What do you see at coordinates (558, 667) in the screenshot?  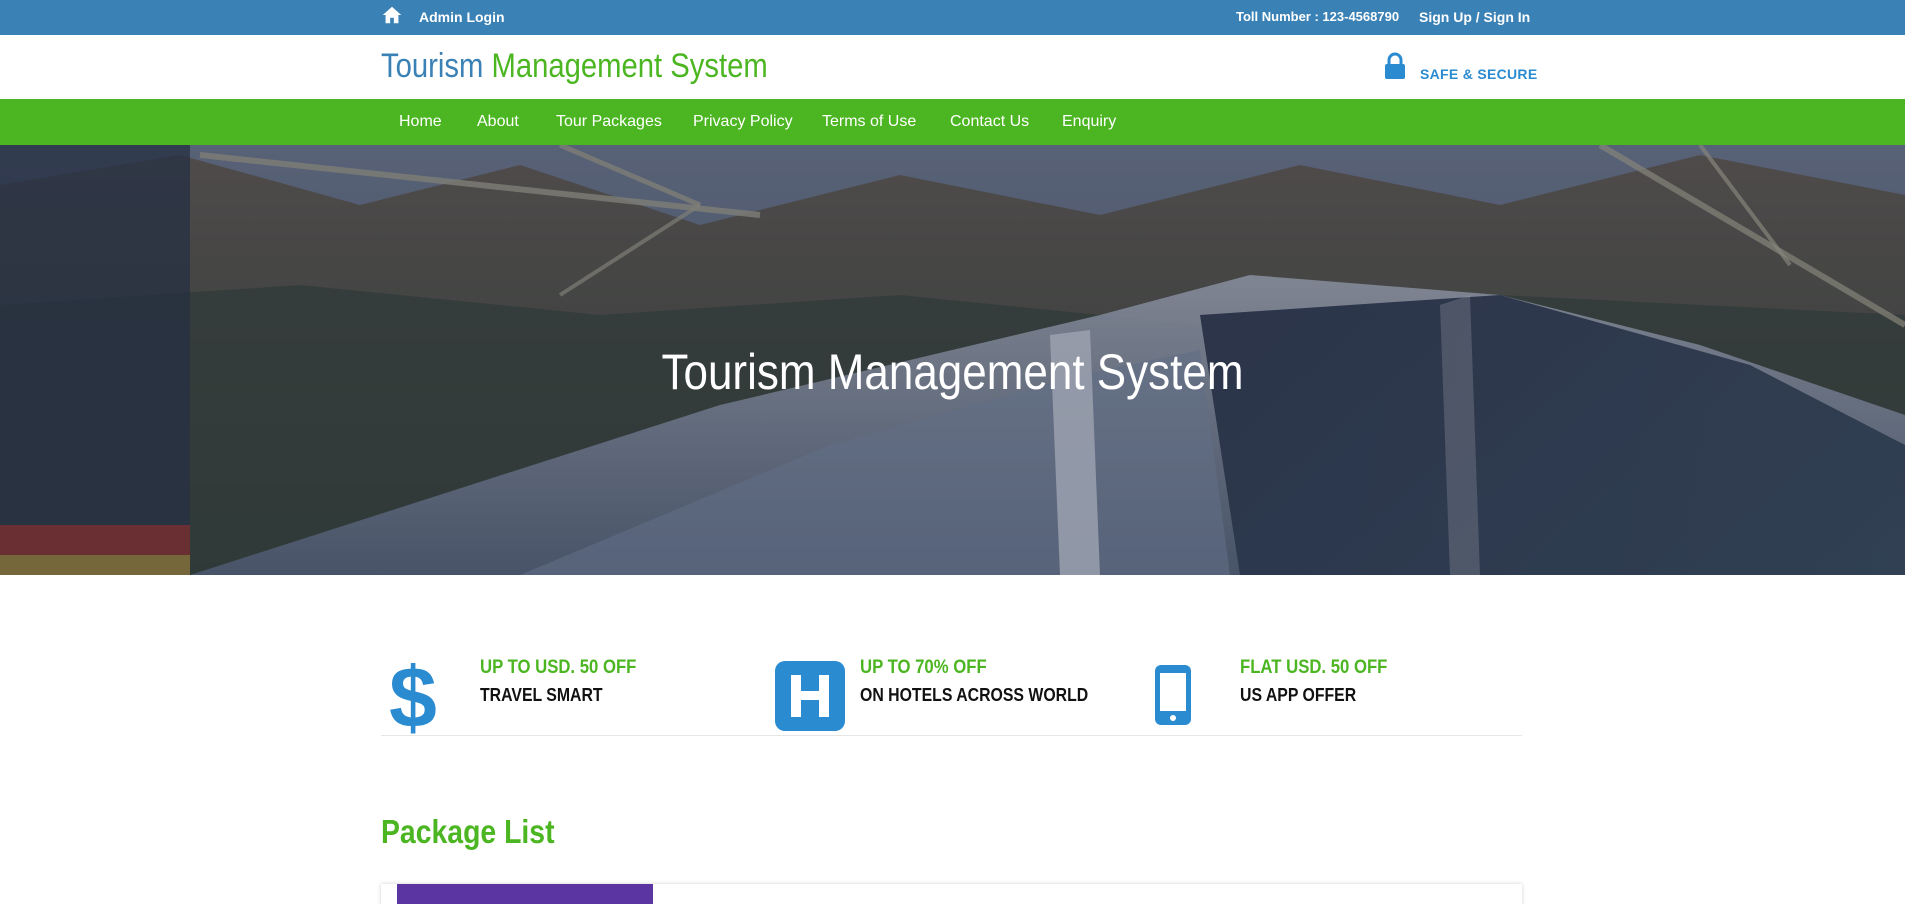 I see `offer-title: UP TO USD. 50 OFF` at bounding box center [558, 667].